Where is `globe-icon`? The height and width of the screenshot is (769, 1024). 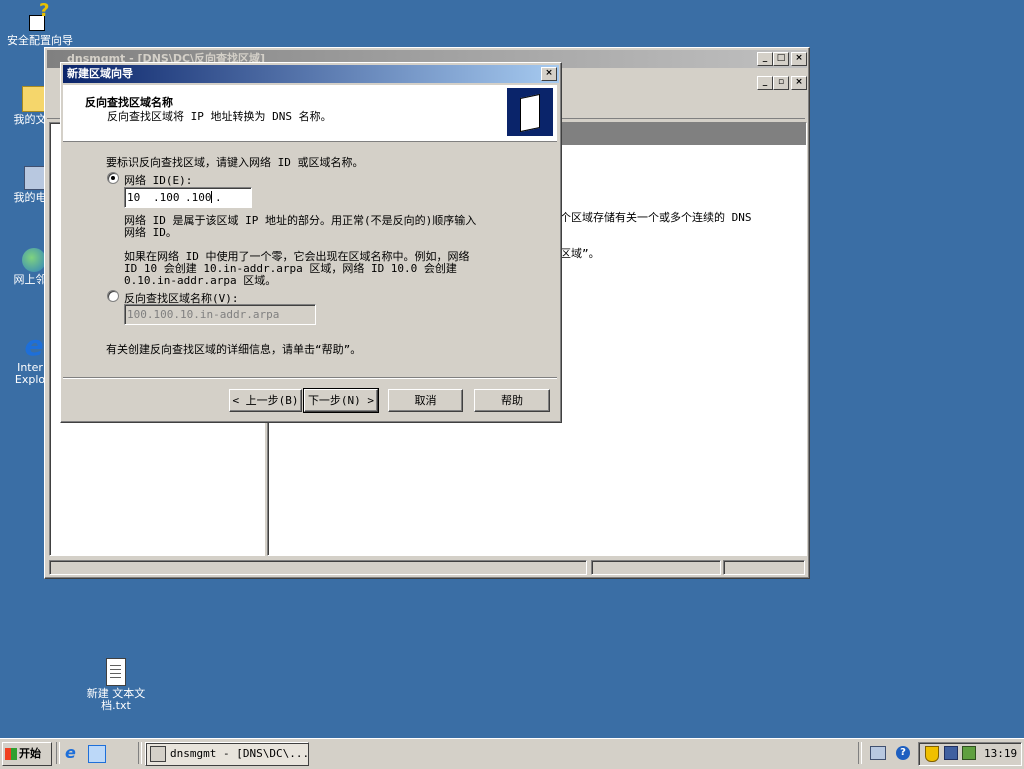
globe-icon is located at coordinates (34, 260).